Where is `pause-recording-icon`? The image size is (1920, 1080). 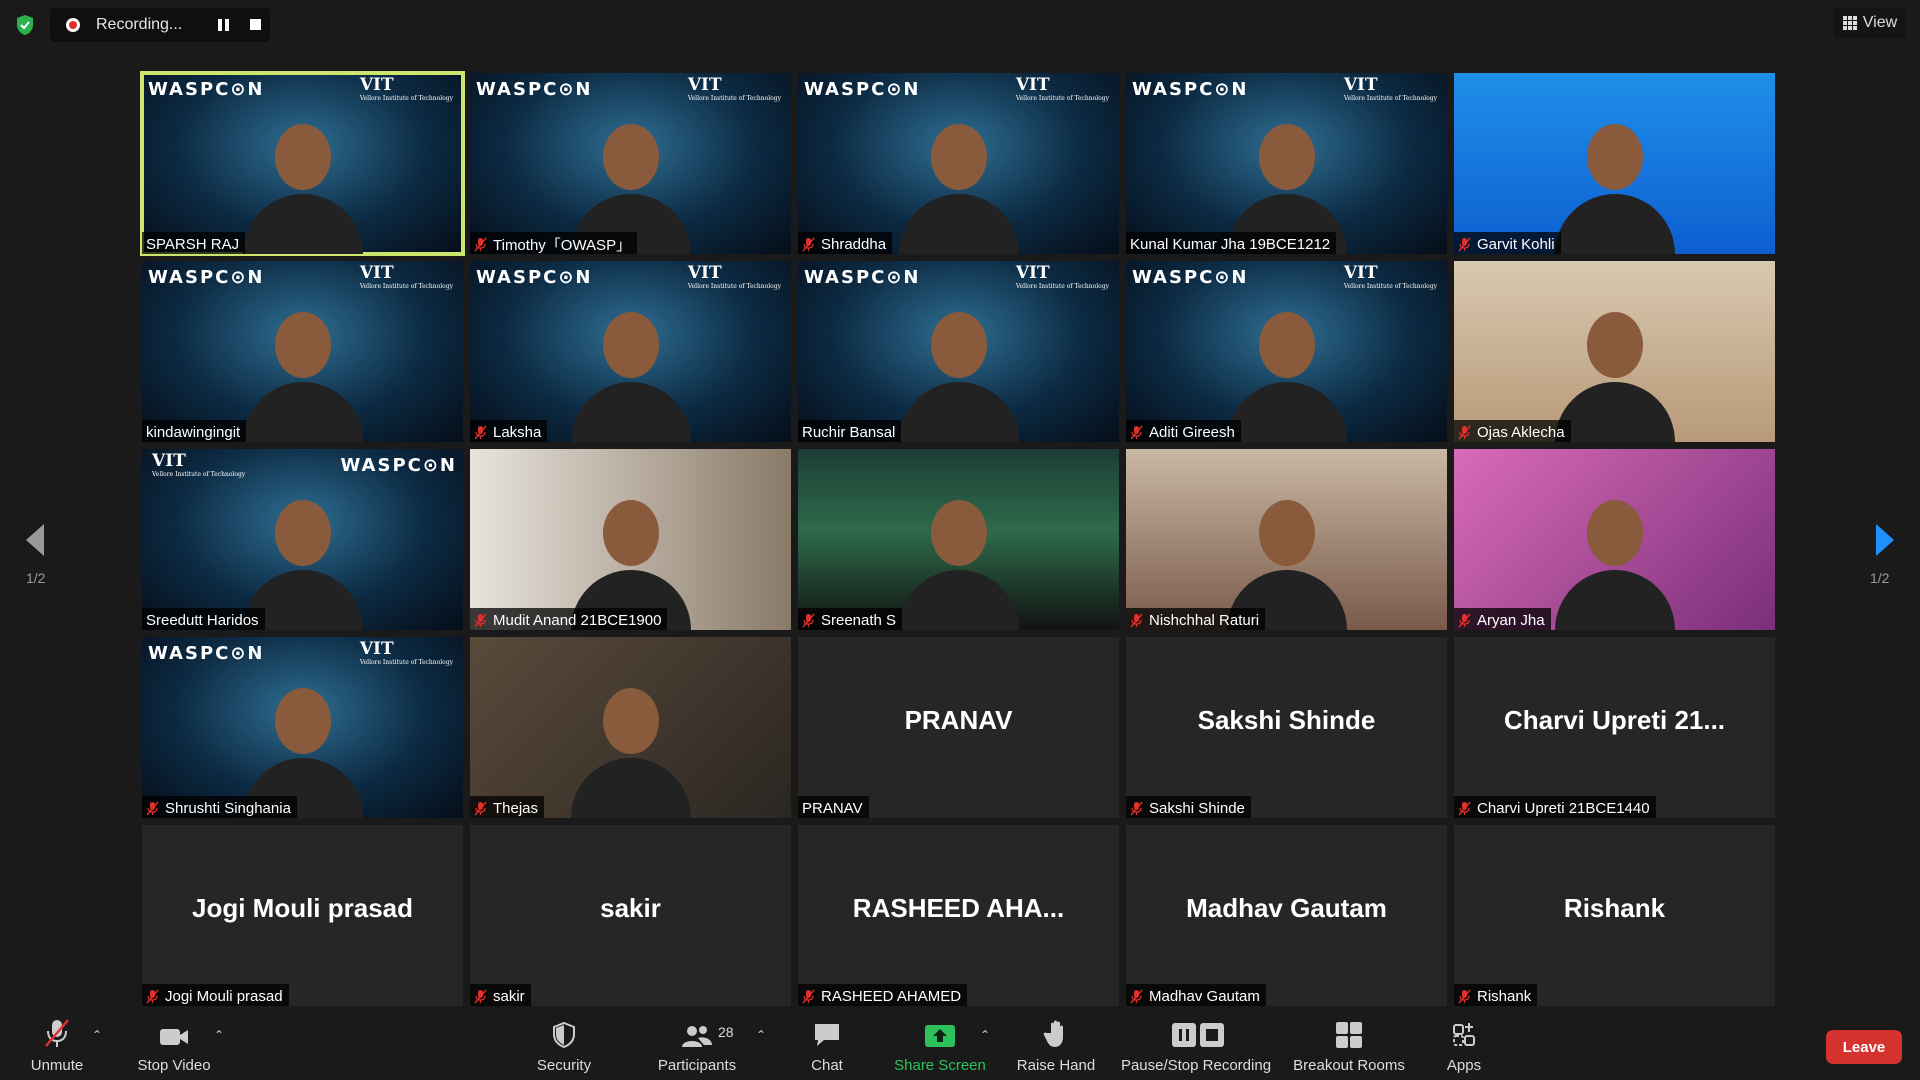 pause-recording-icon is located at coordinates (223, 25).